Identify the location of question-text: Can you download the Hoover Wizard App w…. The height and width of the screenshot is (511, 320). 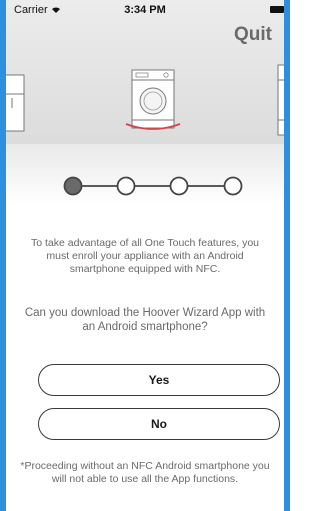
(145, 320).